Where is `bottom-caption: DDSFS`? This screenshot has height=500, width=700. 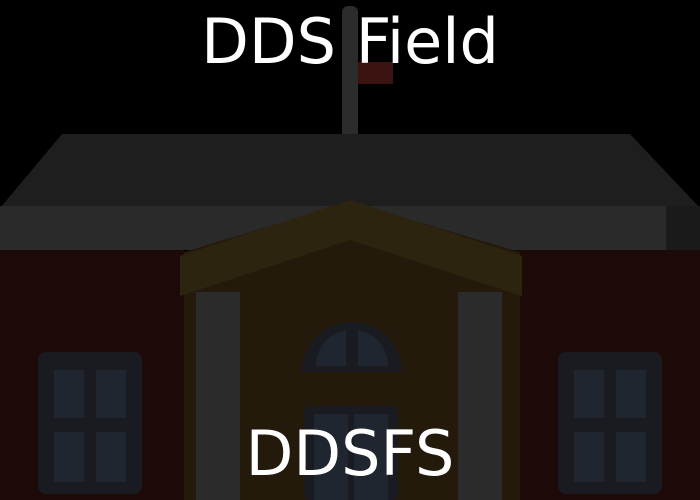
bottom-caption: DDSFS is located at coordinates (350, 453).